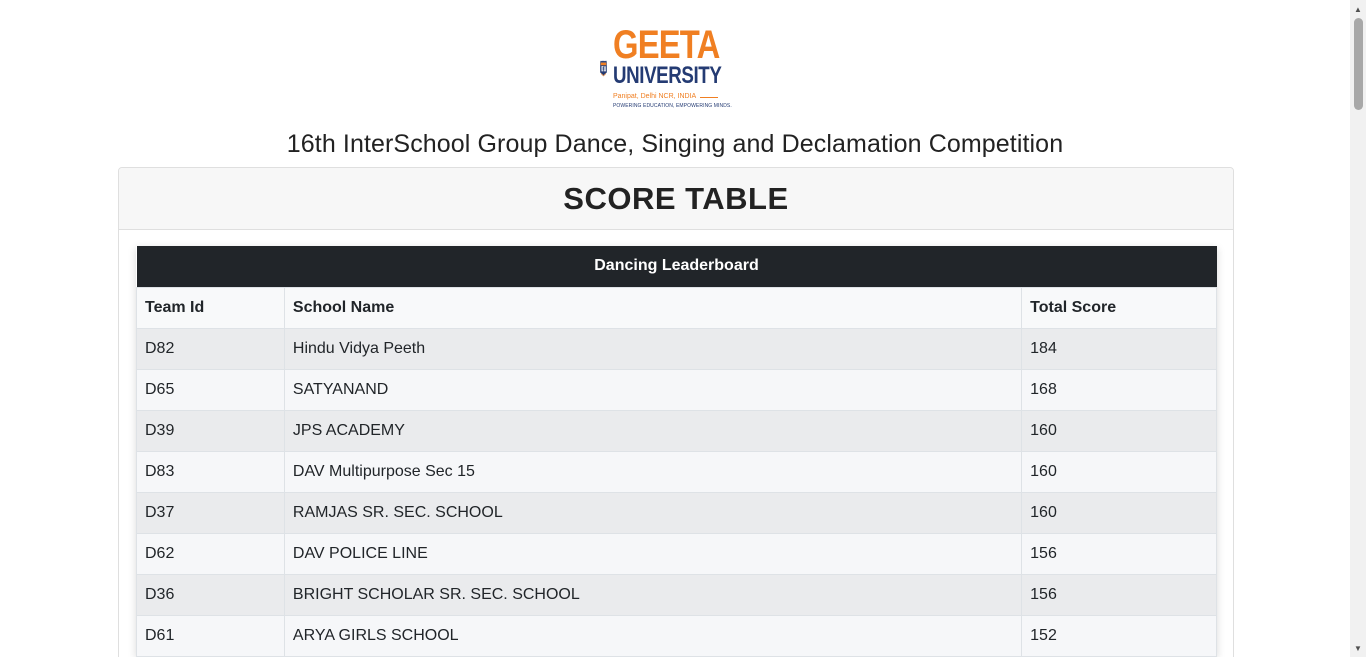  Describe the element at coordinates (603, 68) in the screenshot. I see `shield-emblem-icon` at that location.